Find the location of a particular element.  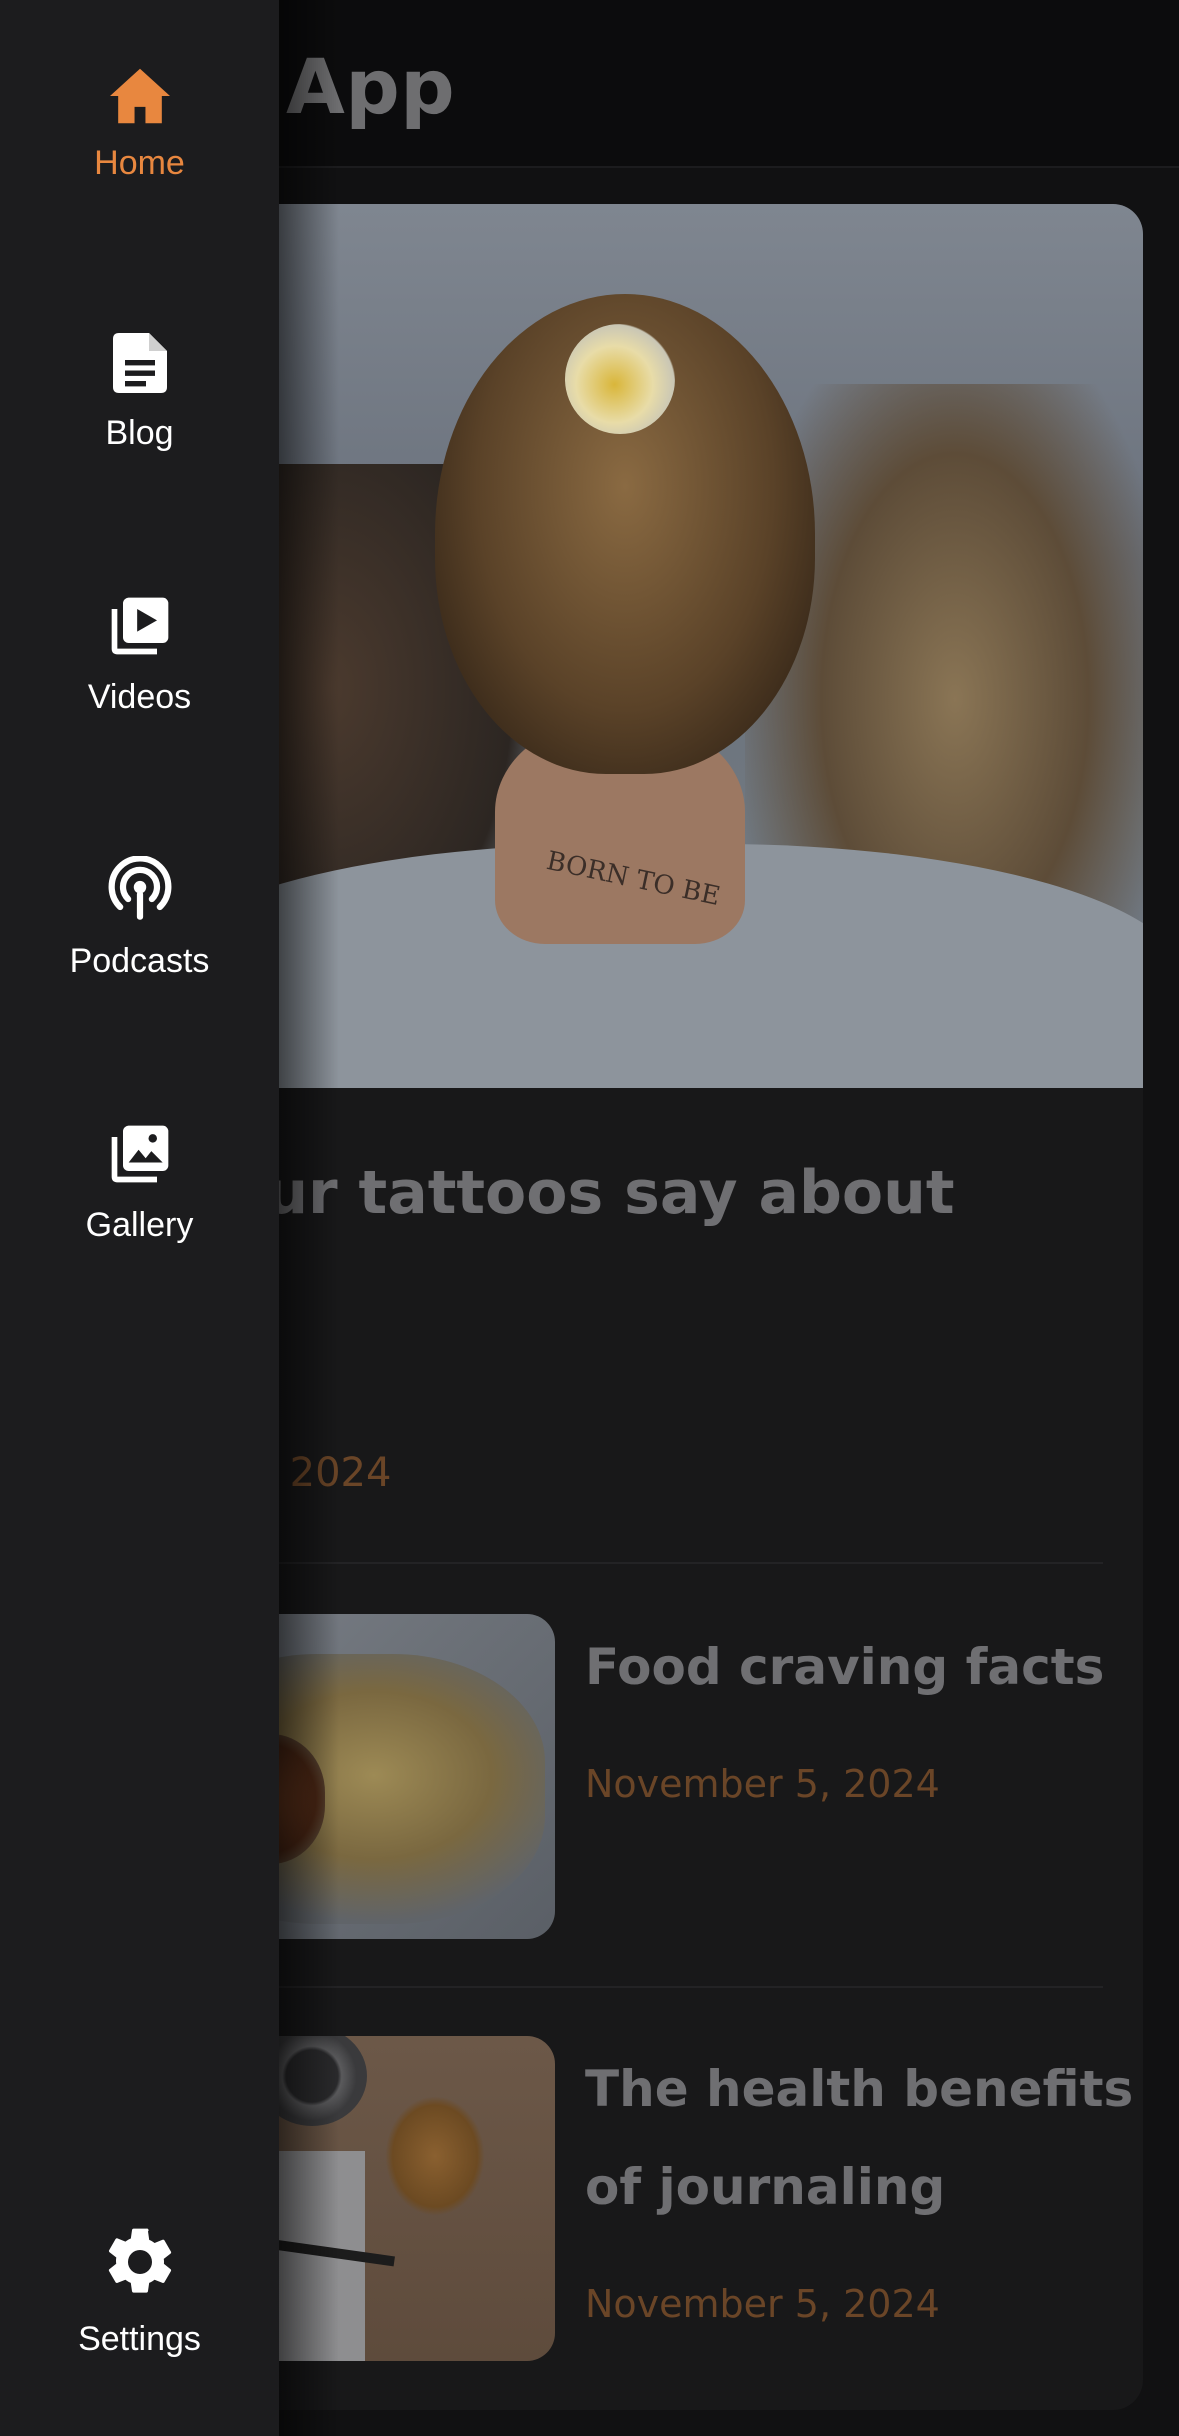

gear-icon is located at coordinates (139, 2260).